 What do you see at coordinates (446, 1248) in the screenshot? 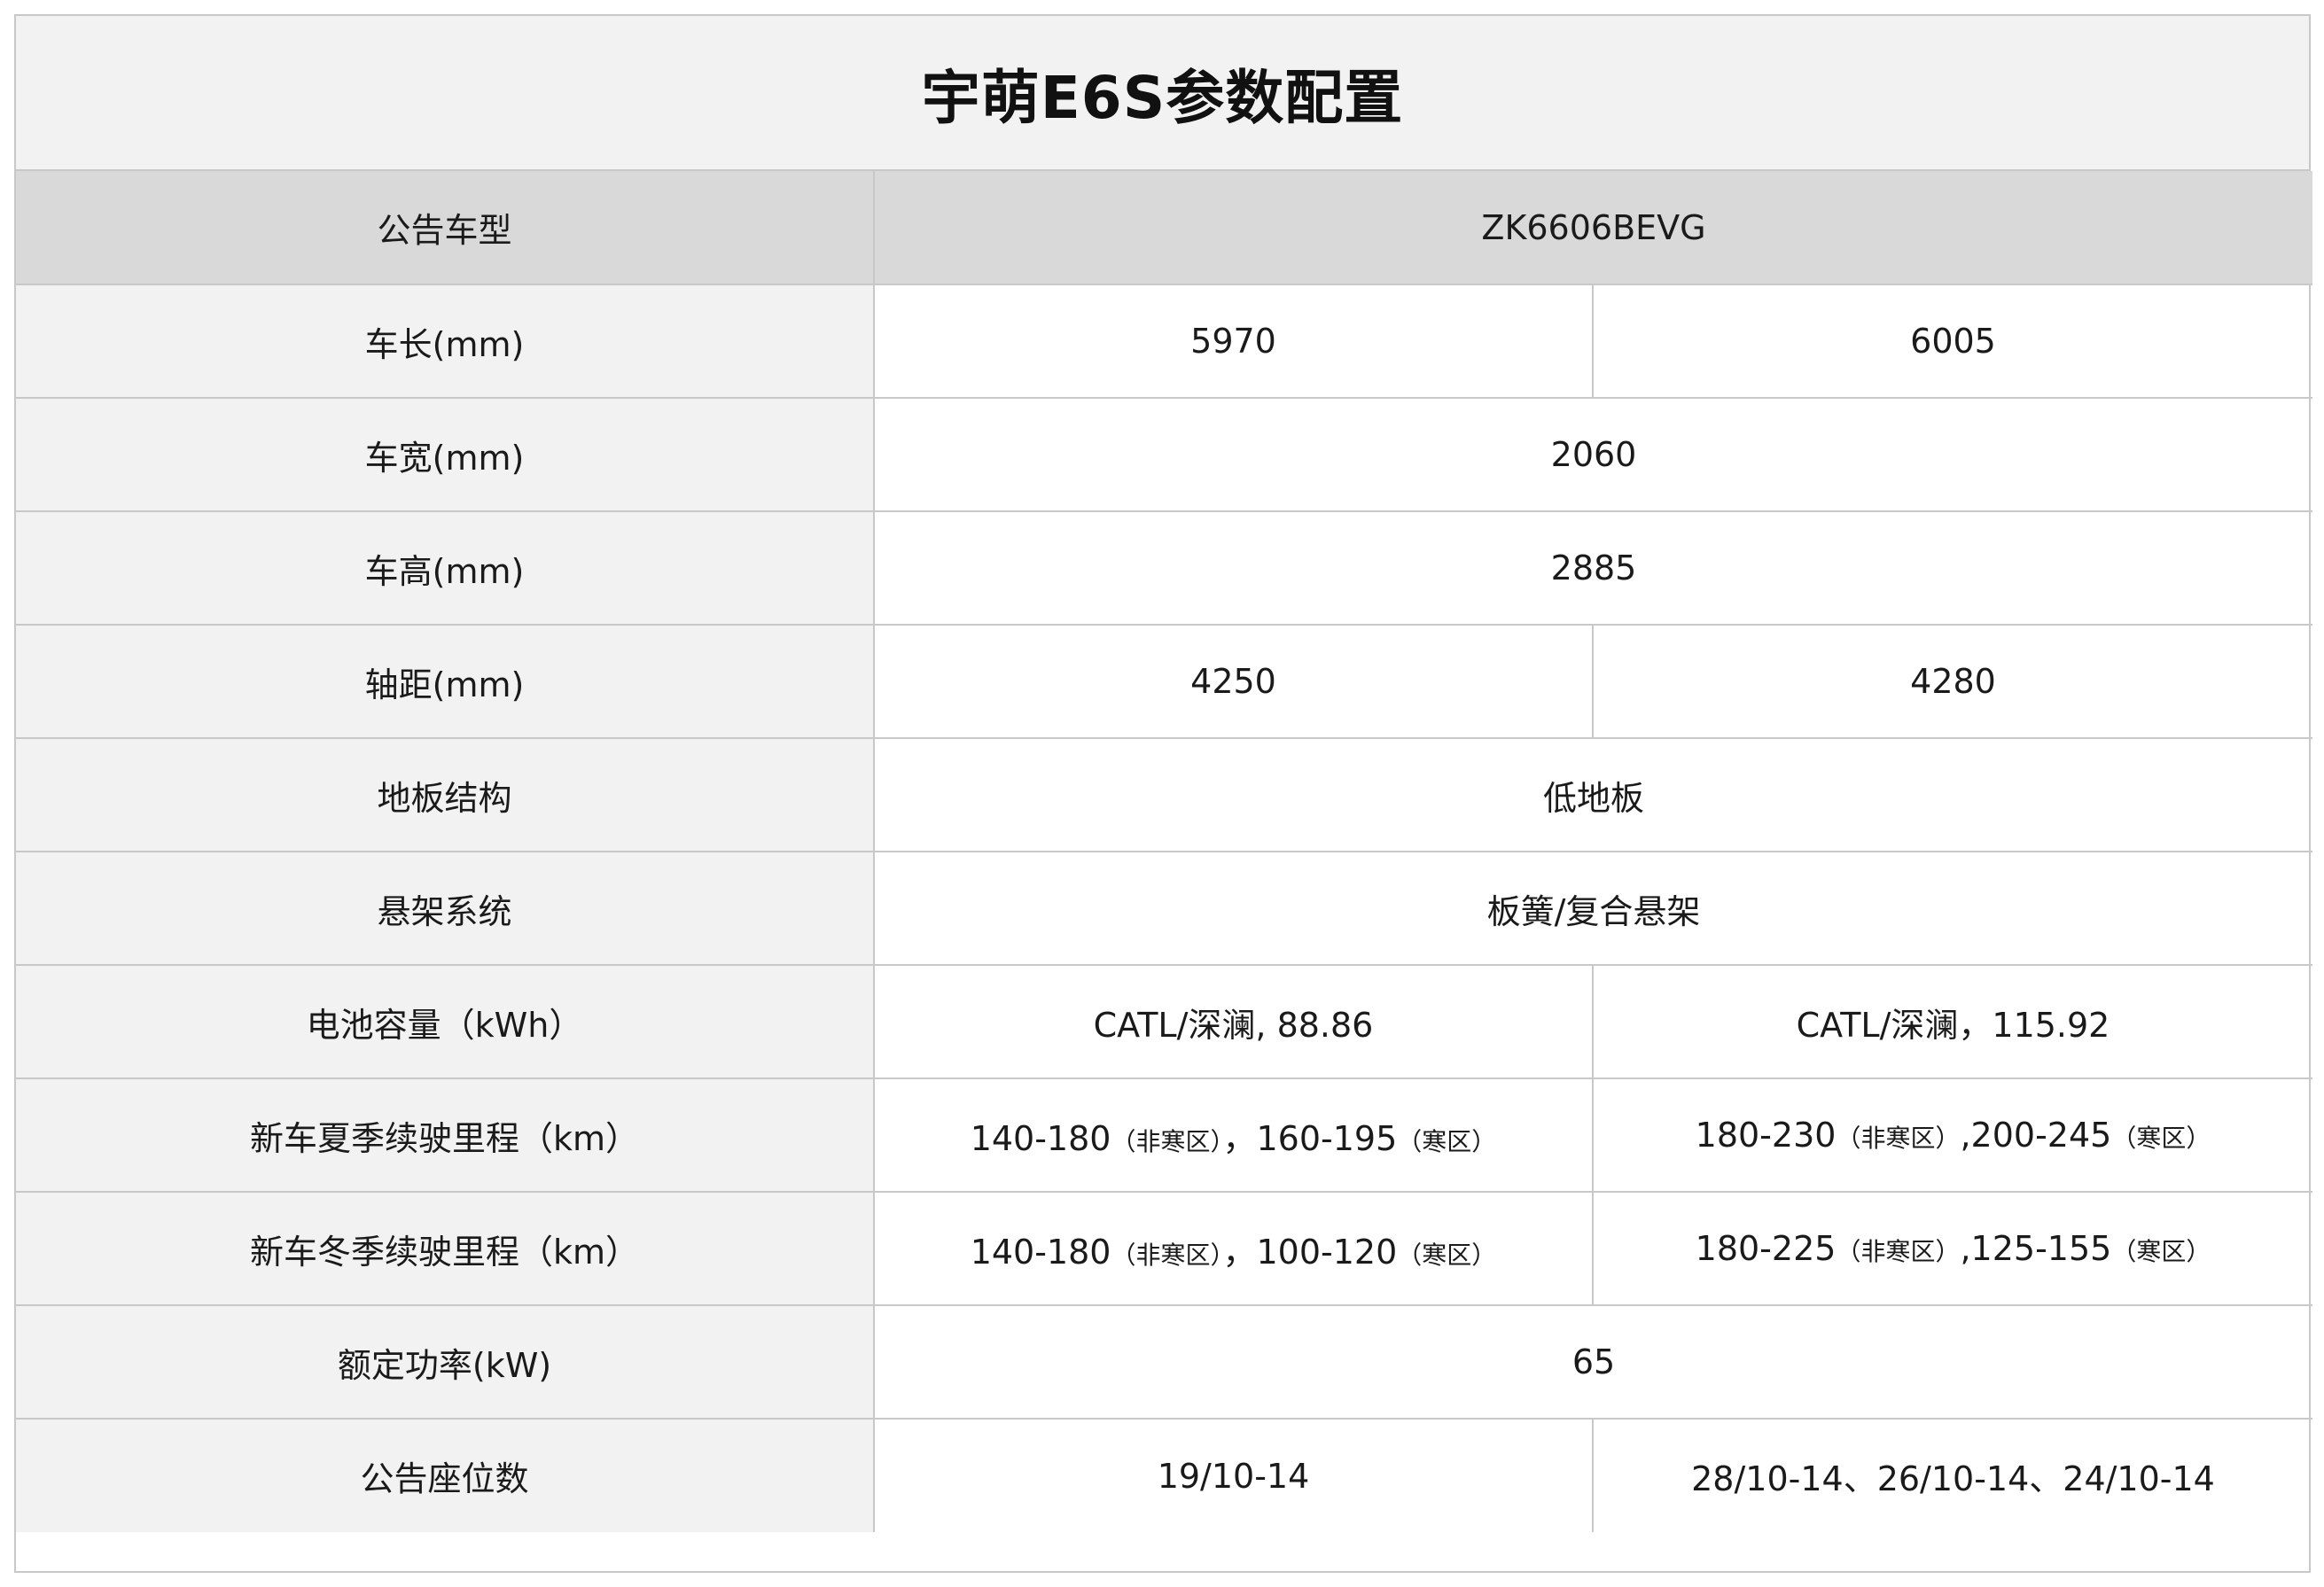
I see `row-label-winter-range: 新车冬季续驶里程（km）` at bounding box center [446, 1248].